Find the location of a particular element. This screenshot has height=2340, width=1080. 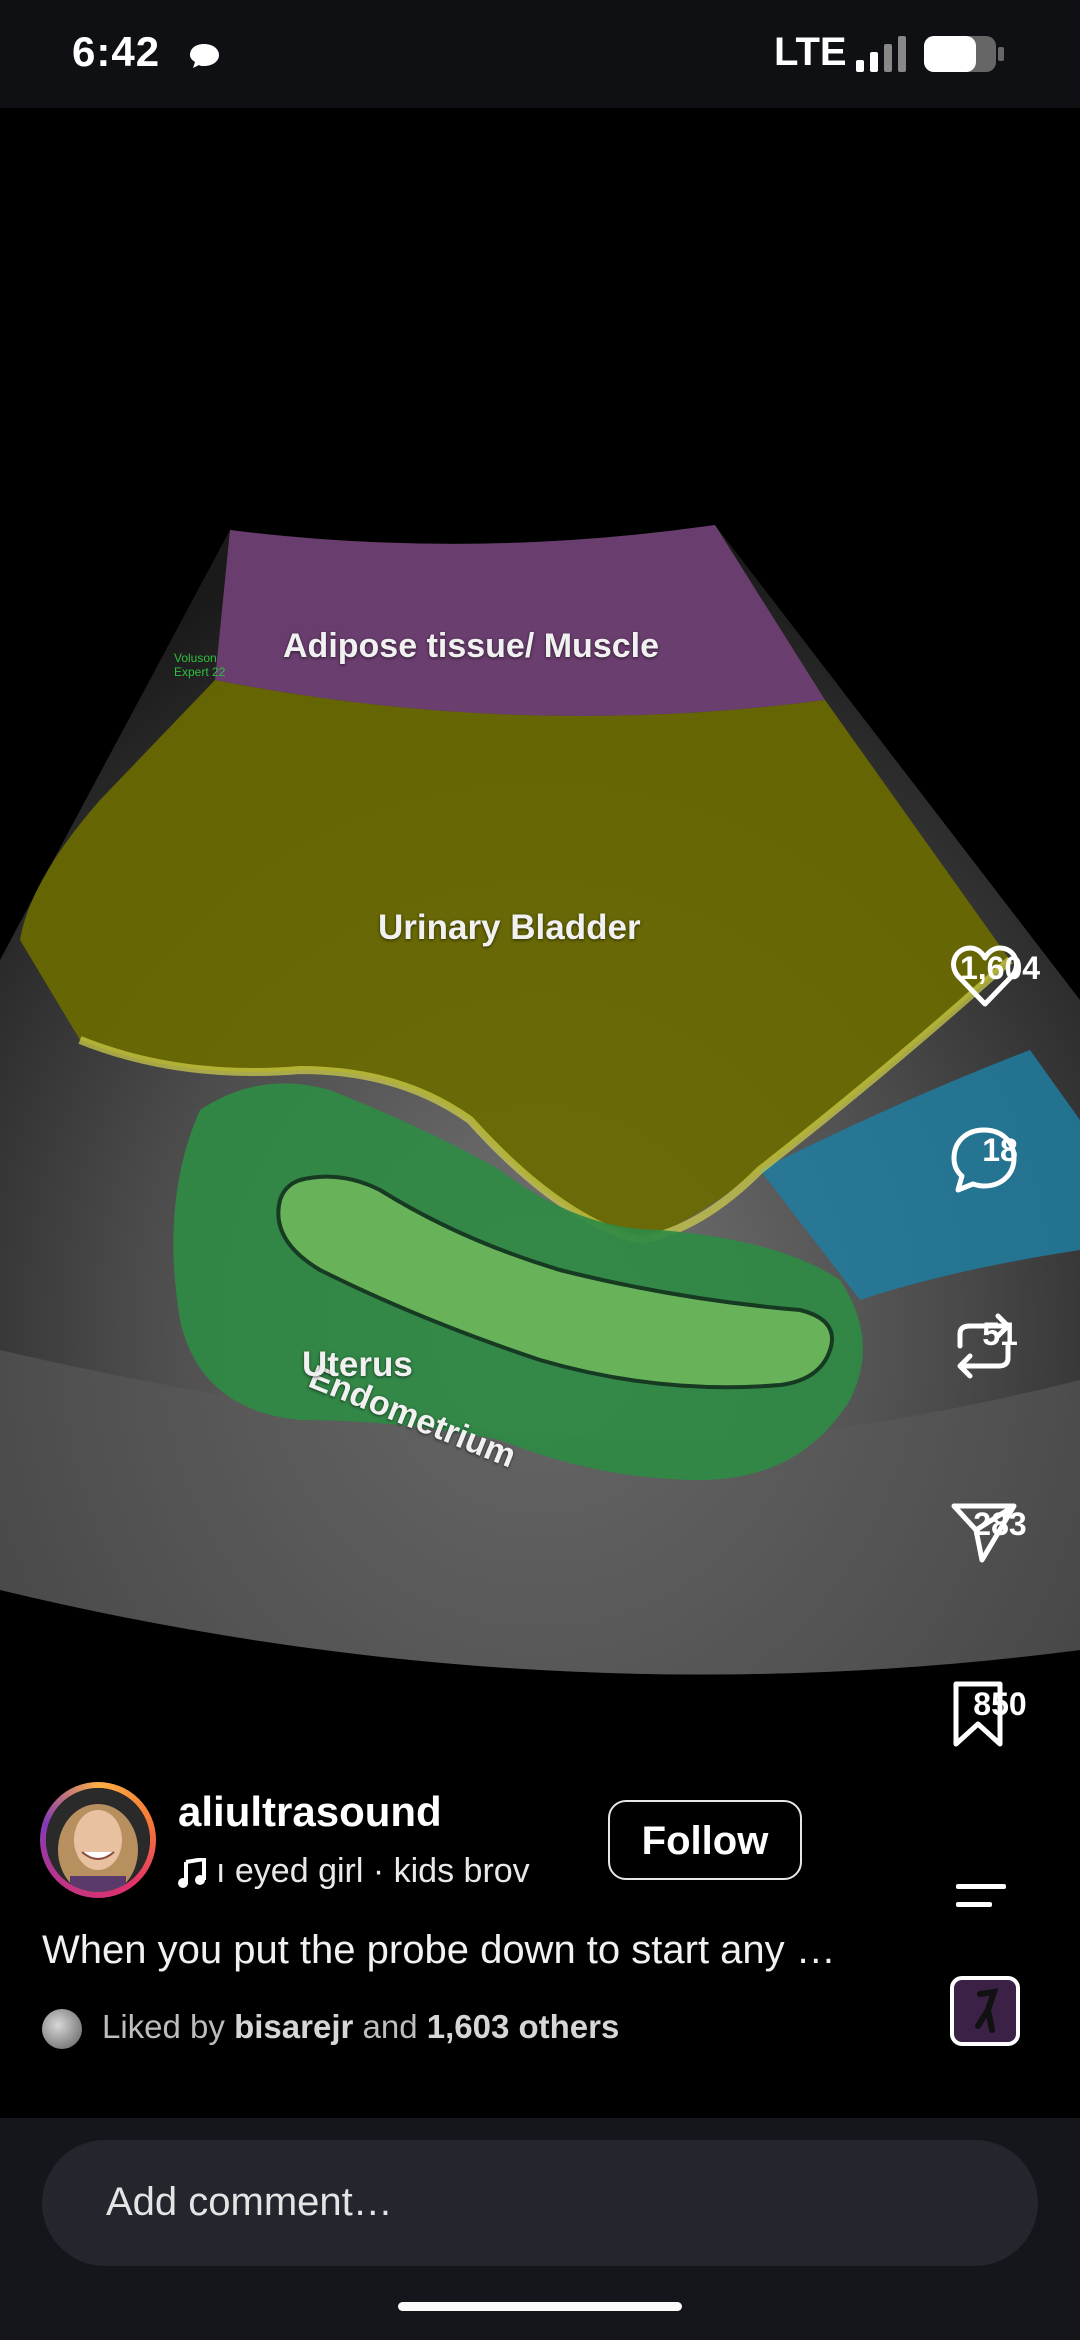

liker-avatar is located at coordinates (62, 2029).